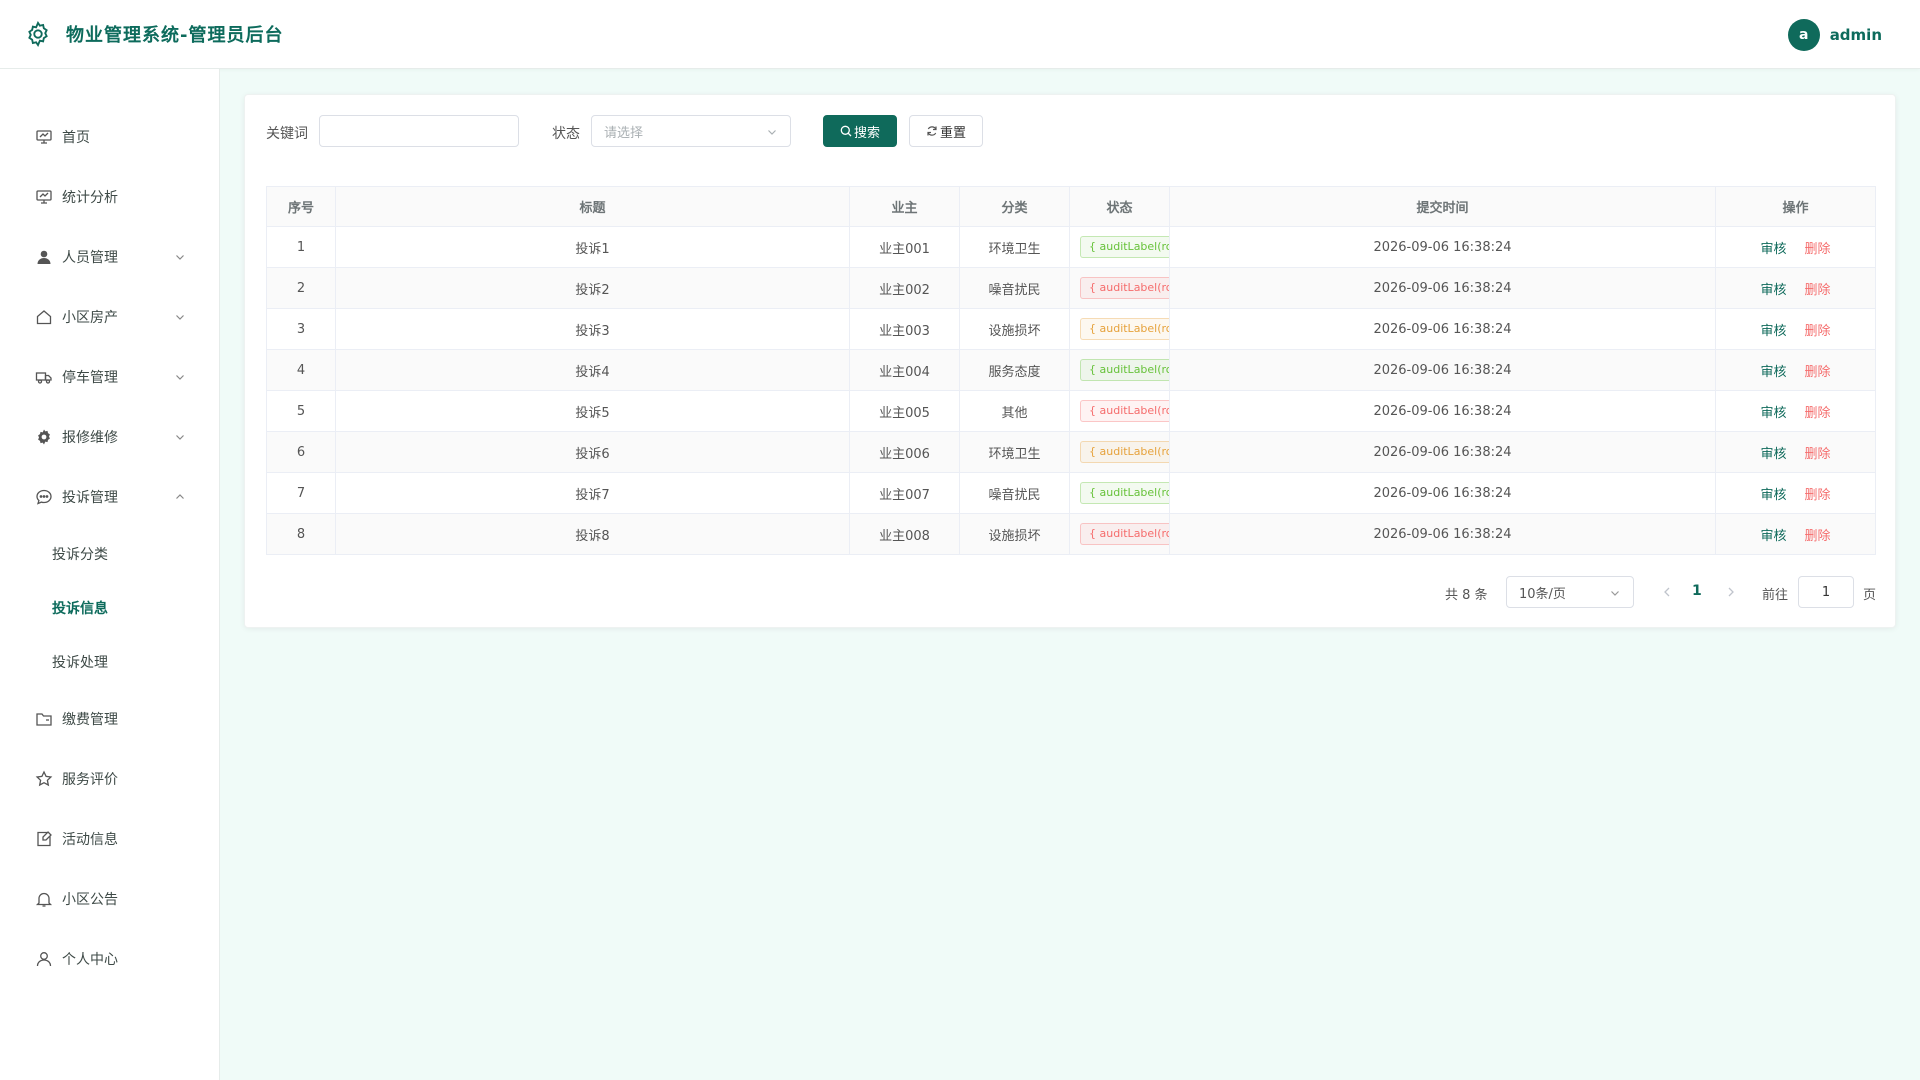 Image resolution: width=1920 pixels, height=1080 pixels. What do you see at coordinates (80, 663) in the screenshot?
I see `sidebar-subitem-label: 投诉处理` at bounding box center [80, 663].